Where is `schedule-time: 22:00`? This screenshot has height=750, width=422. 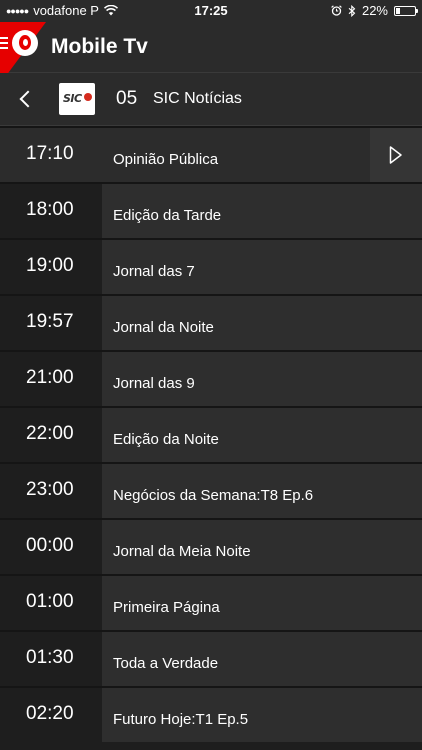 schedule-time: 22:00 is located at coordinates (50, 433).